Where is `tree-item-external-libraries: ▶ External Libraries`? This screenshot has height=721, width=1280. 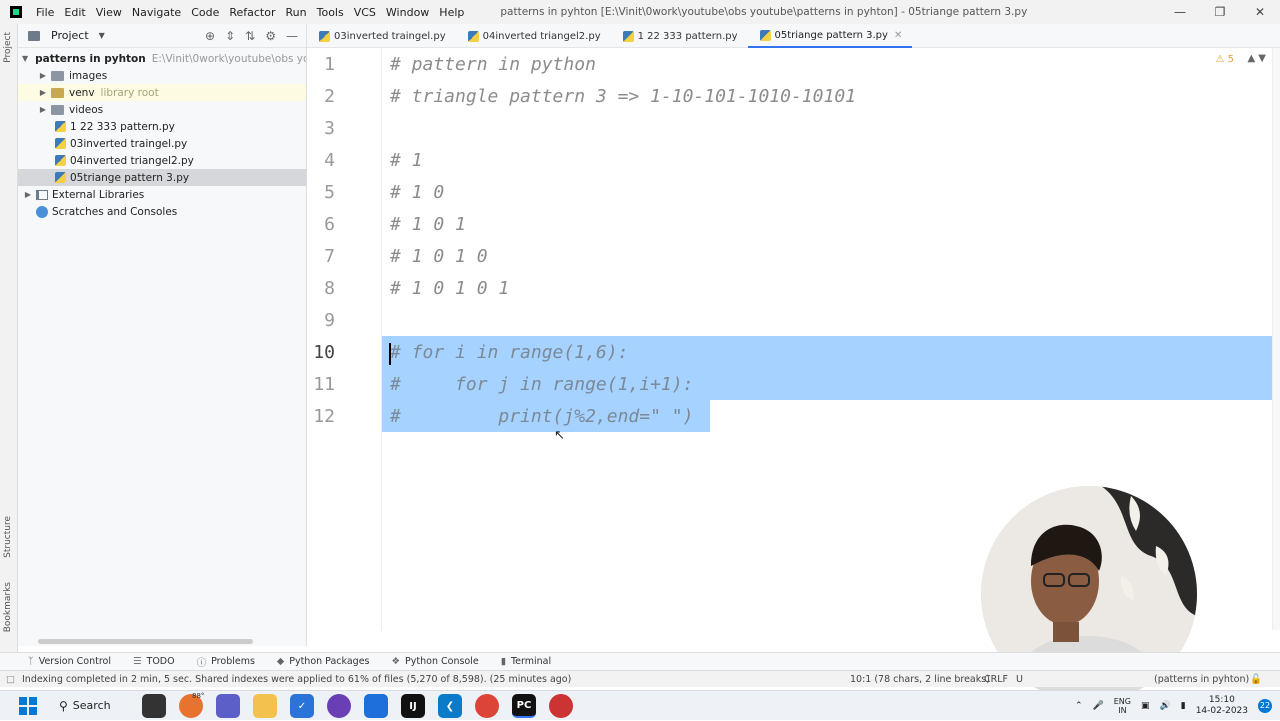 tree-item-external-libraries: ▶ External Libraries is located at coordinates (162, 194).